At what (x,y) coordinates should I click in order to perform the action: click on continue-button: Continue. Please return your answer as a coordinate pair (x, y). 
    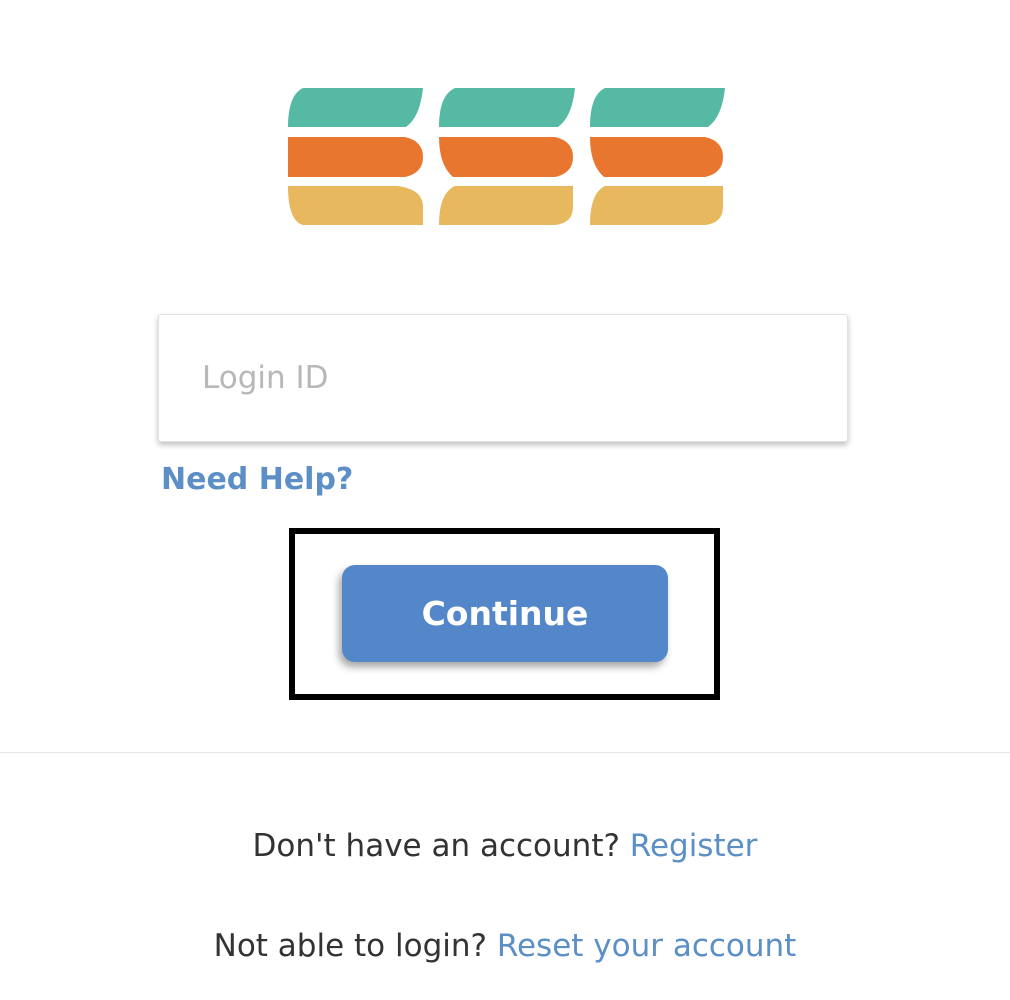
    Looking at the image, I should click on (505, 613).